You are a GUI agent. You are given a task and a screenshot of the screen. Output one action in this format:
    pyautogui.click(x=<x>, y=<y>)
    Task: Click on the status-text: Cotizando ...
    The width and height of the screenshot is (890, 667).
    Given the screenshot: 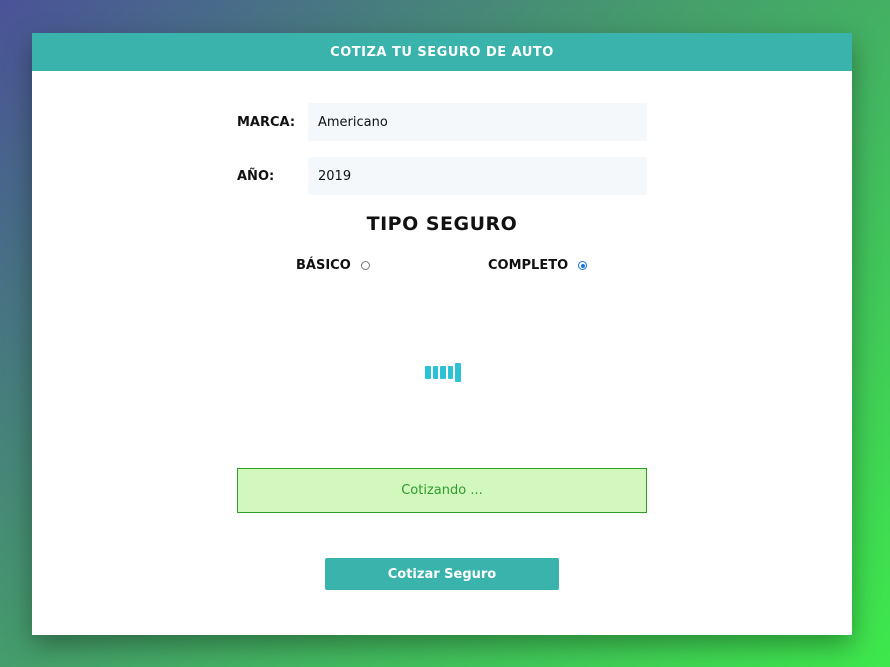 What is the action you would take?
    pyautogui.click(x=442, y=490)
    